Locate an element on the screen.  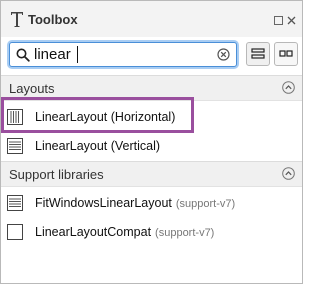
grid-view-icon is located at coordinates (286, 53).